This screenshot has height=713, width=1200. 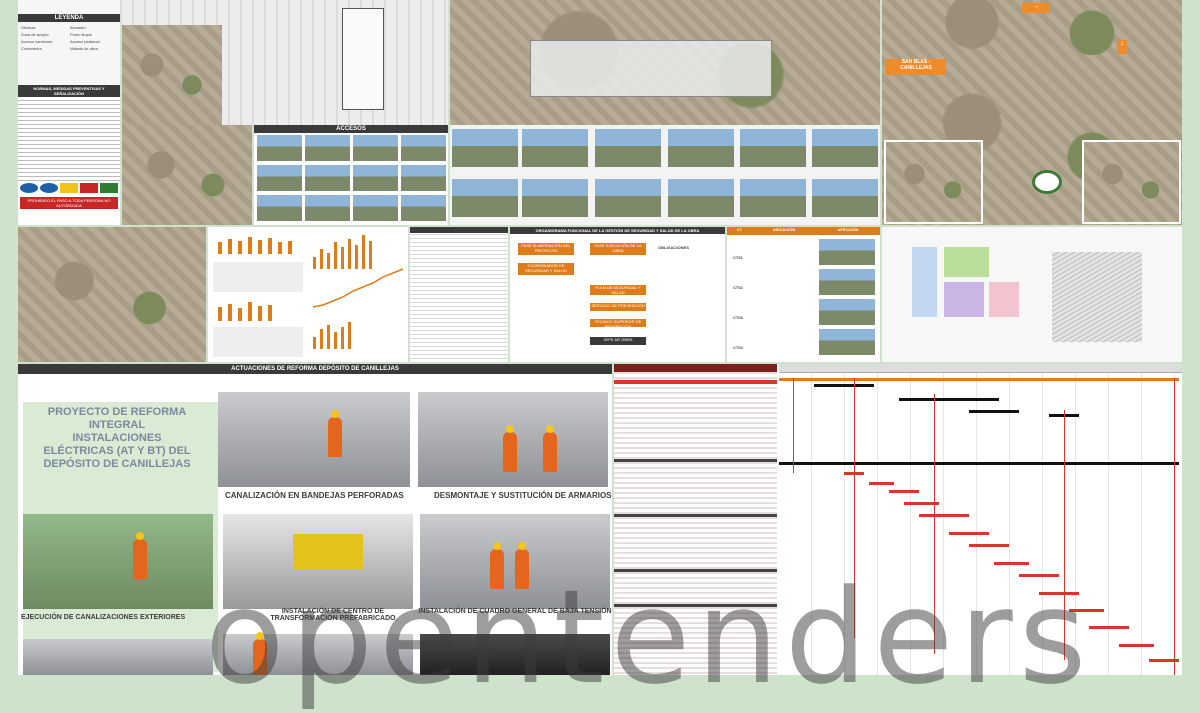 I want to click on org-box: JEFE DE OBRA, so click(x=618, y=341).